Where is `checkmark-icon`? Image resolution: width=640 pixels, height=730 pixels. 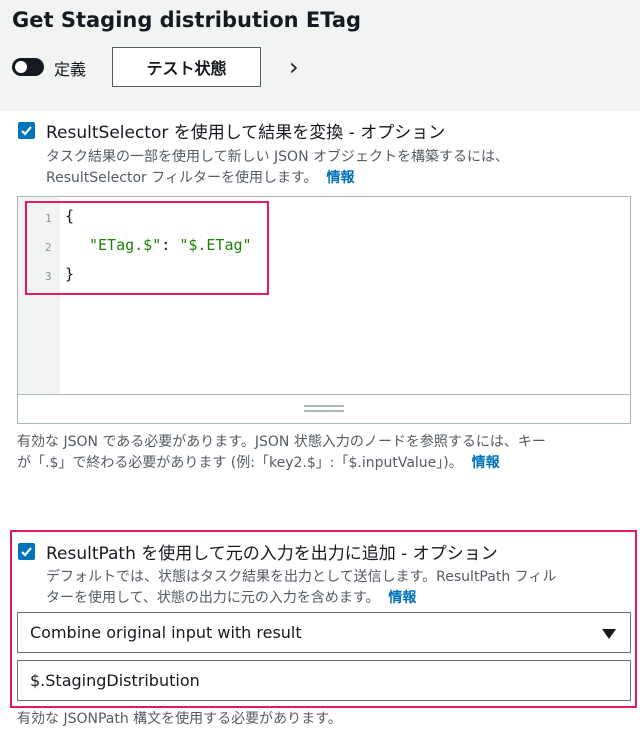 checkmark-icon is located at coordinates (26, 131).